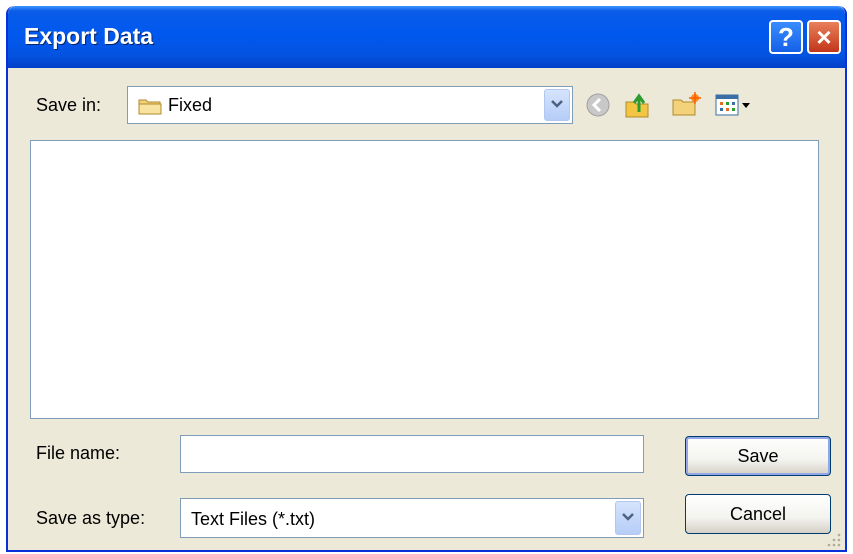 Image resolution: width=853 pixels, height=554 pixels. What do you see at coordinates (598, 107) in the screenshot?
I see `back-icon` at bounding box center [598, 107].